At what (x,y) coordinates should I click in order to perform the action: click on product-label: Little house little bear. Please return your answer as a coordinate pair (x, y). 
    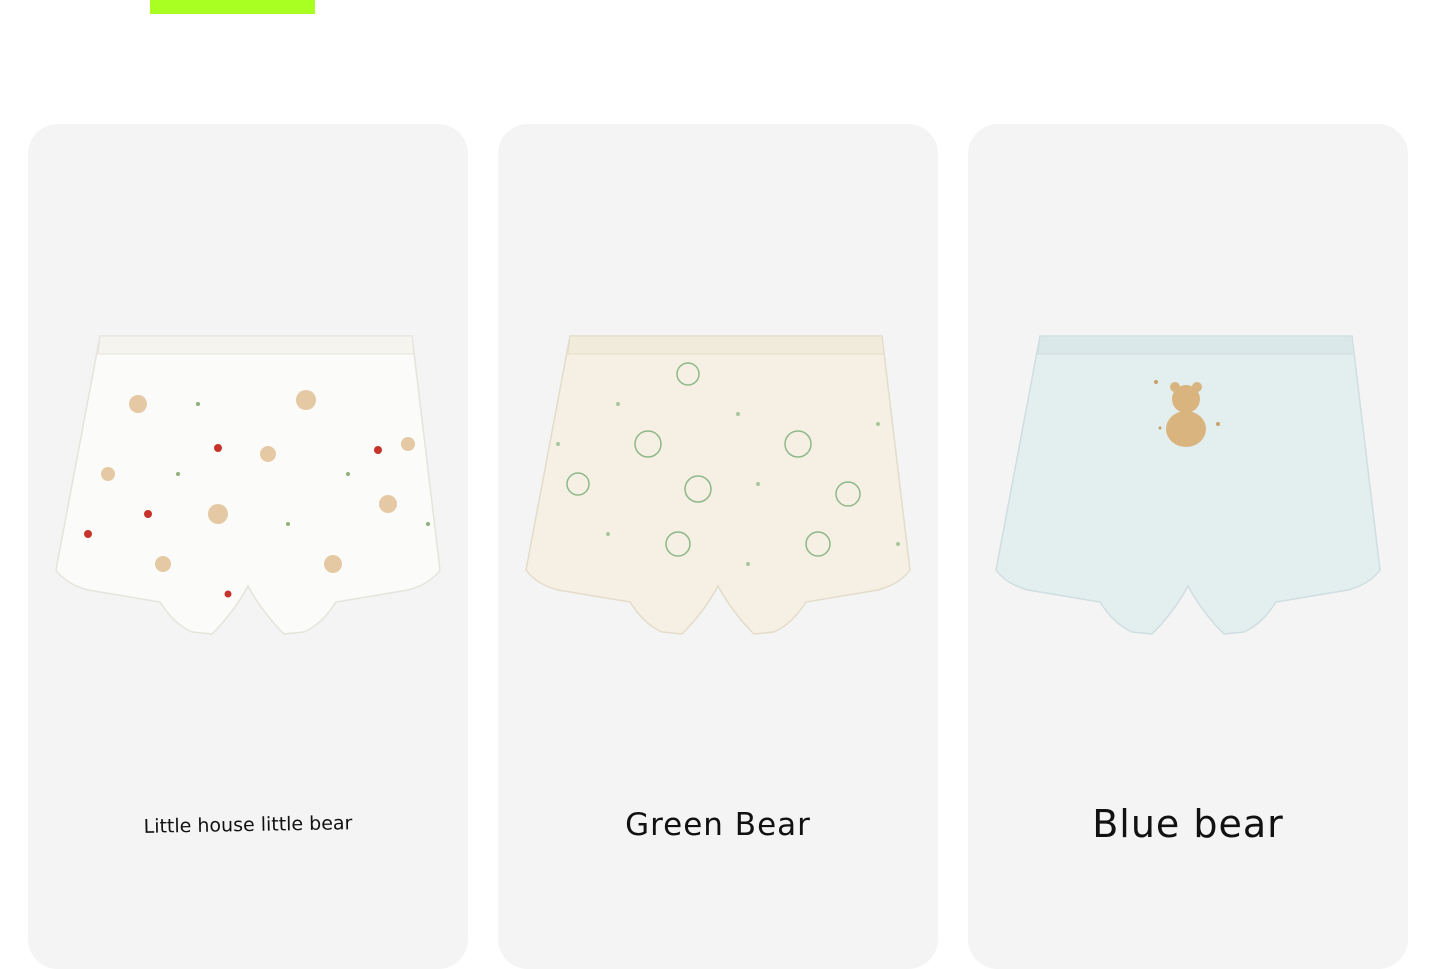
    Looking at the image, I should click on (248, 825).